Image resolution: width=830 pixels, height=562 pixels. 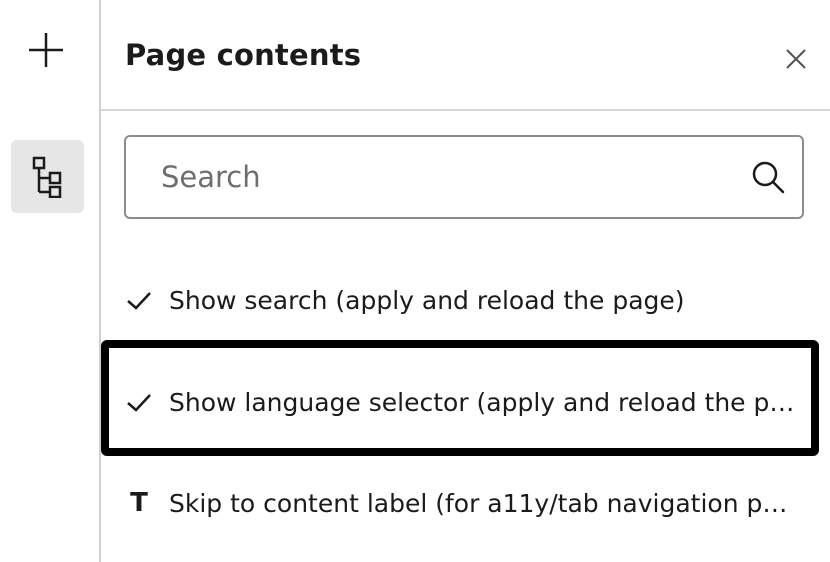 I want to click on tree-structure-icon, so click(x=46, y=177).